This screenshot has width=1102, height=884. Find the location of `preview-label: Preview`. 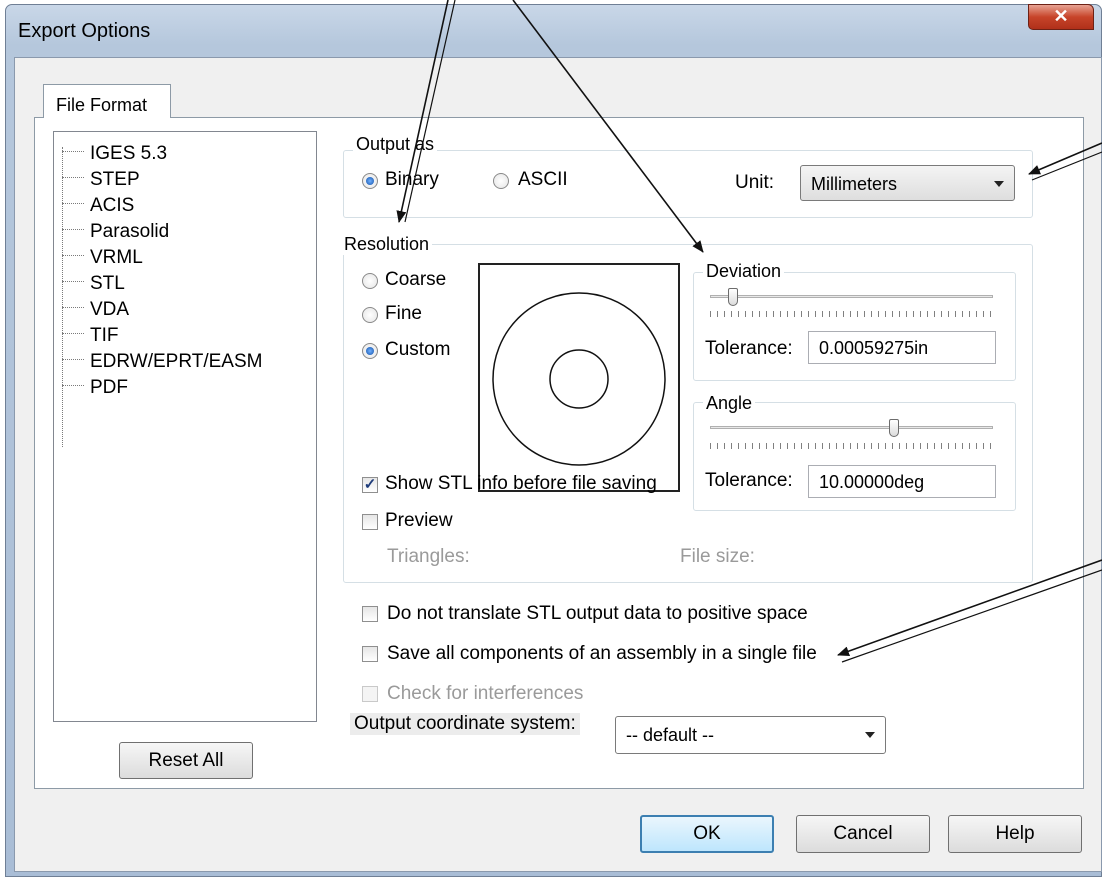

preview-label: Preview is located at coordinates (419, 520).